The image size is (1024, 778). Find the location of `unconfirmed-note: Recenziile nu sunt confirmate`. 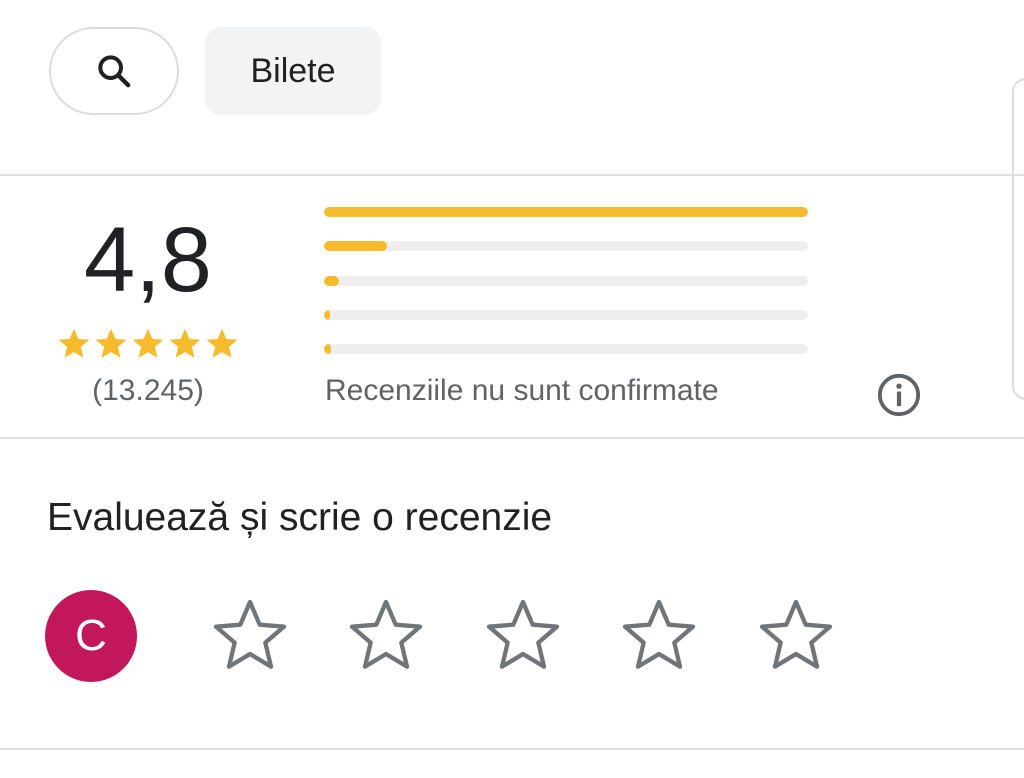

unconfirmed-note: Recenziile nu sunt confirmate is located at coordinates (522, 390).